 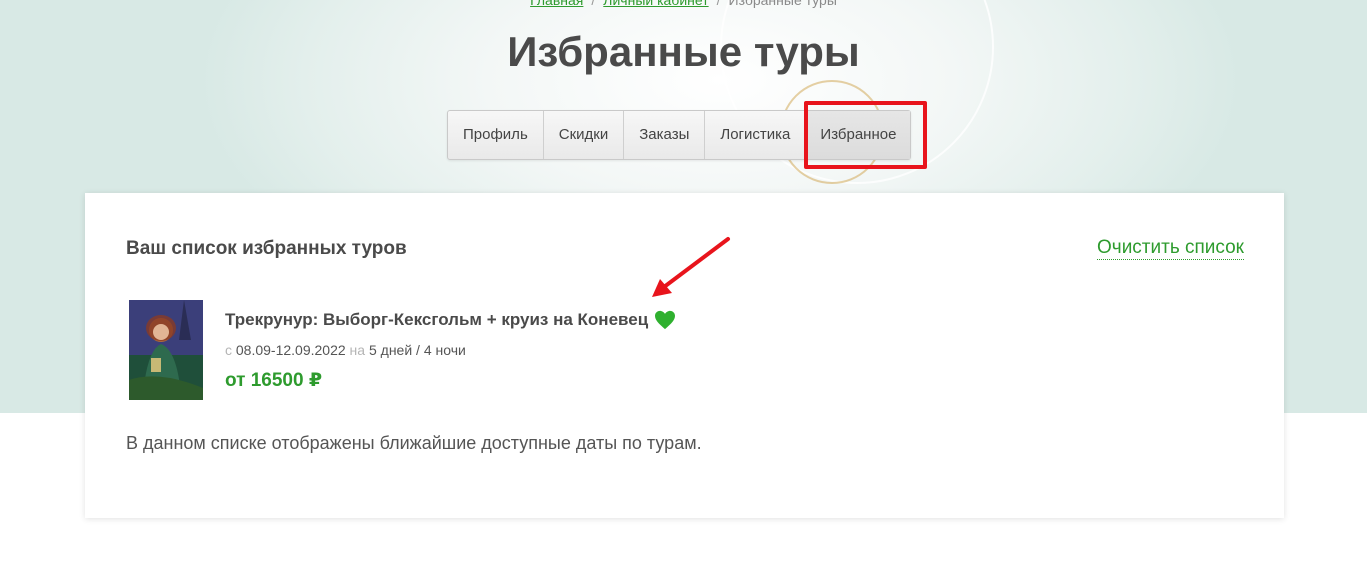 I want to click on favorites-heading: Ваш список избранных туров, so click(x=266, y=248).